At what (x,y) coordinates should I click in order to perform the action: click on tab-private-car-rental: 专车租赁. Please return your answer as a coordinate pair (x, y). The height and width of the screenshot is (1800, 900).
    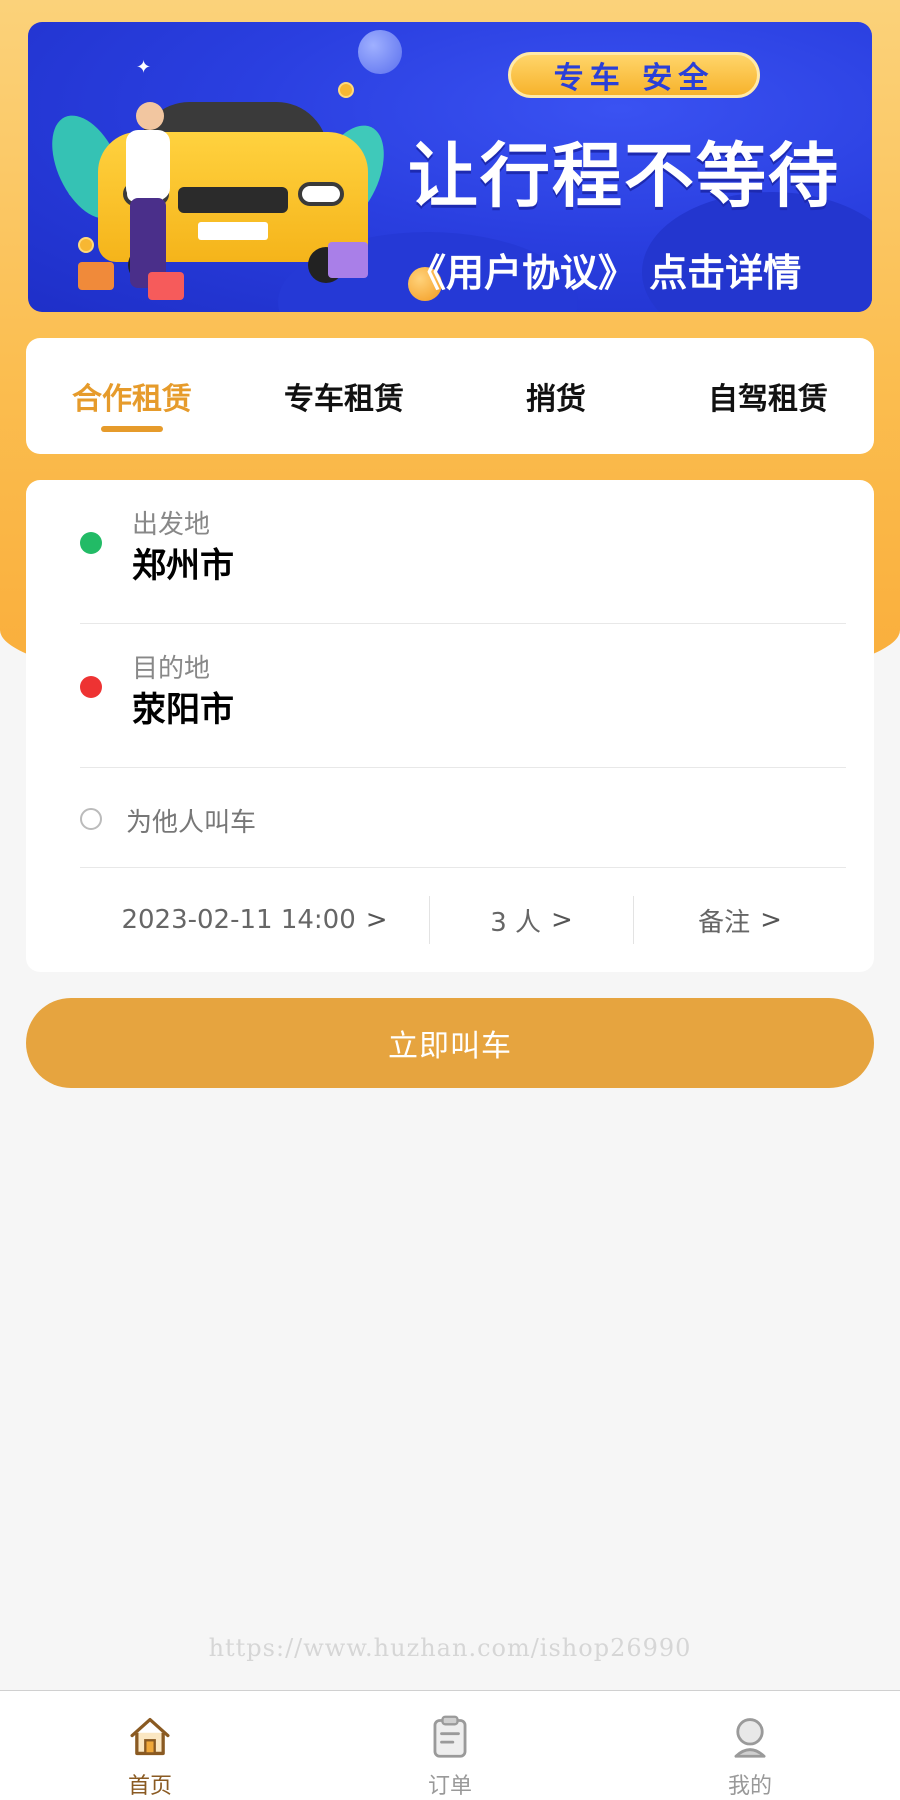
    Looking at the image, I should click on (344, 396).